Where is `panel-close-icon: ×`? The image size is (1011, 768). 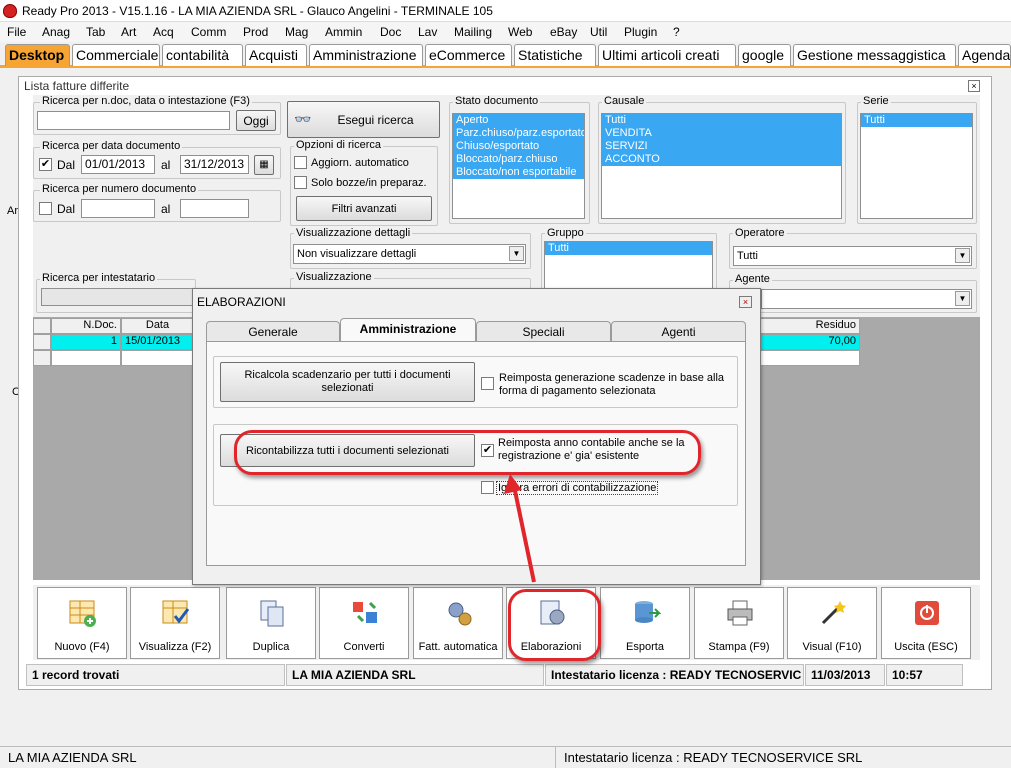
panel-close-icon: × is located at coordinates (974, 86).